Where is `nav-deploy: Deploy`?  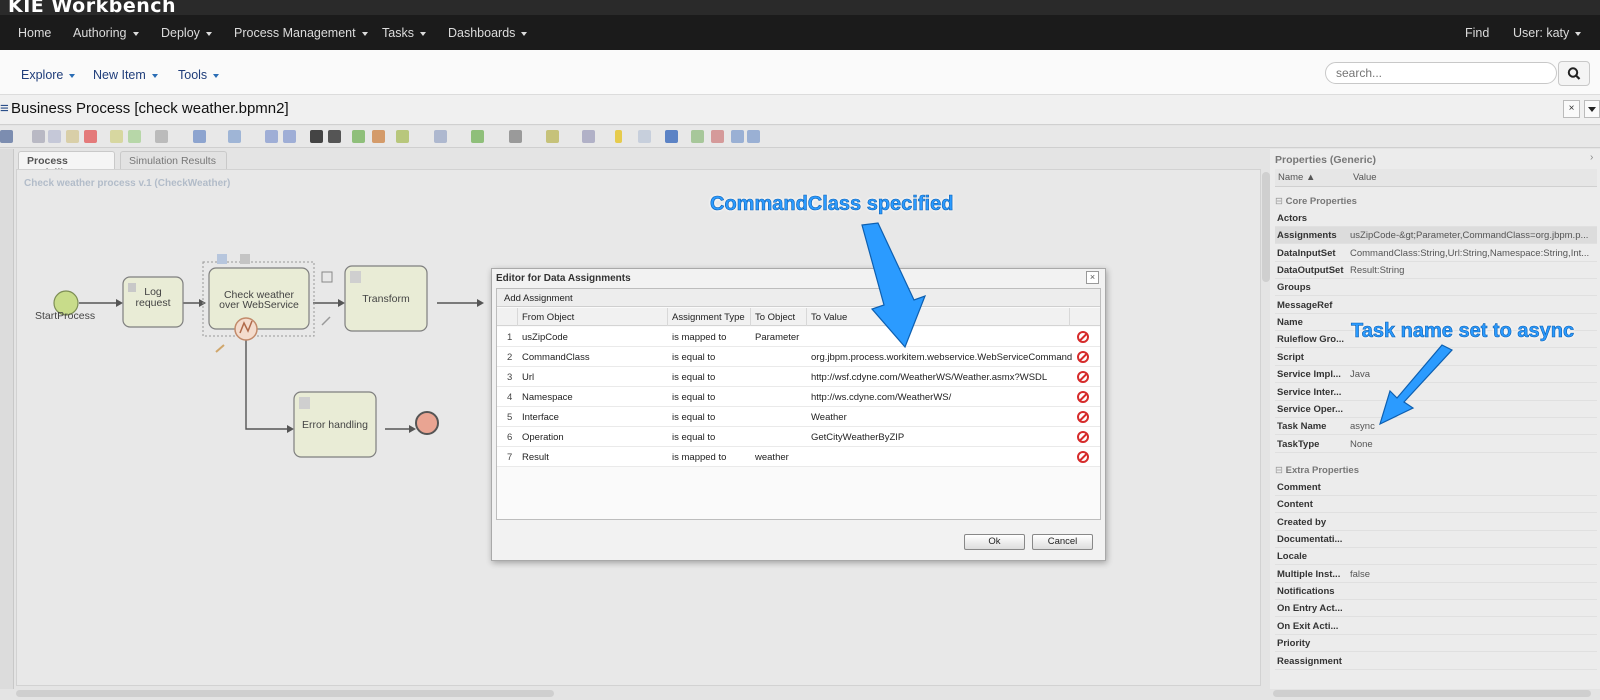
nav-deploy: Deploy is located at coordinates (186, 33).